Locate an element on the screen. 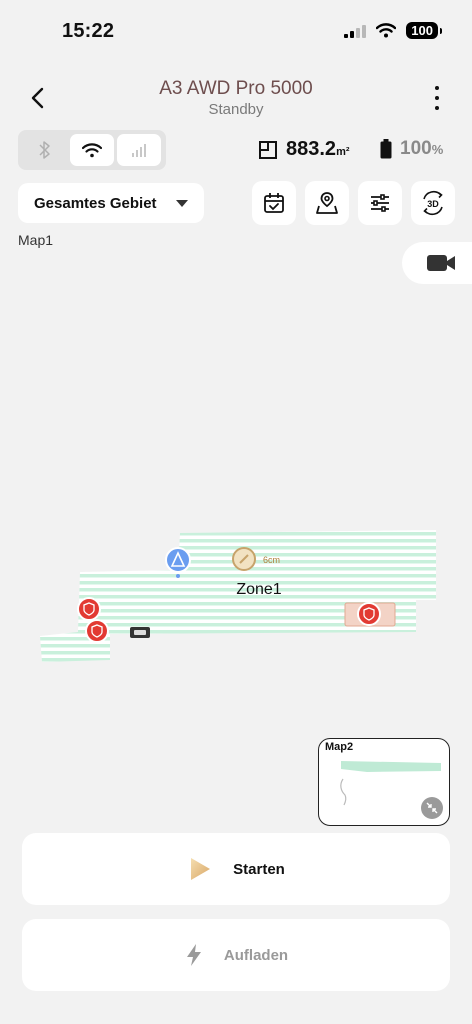 Image resolution: width=472 pixels, height=1024 pixels. area-dropdown: Gesamtes Gebiet is located at coordinates (111, 203).